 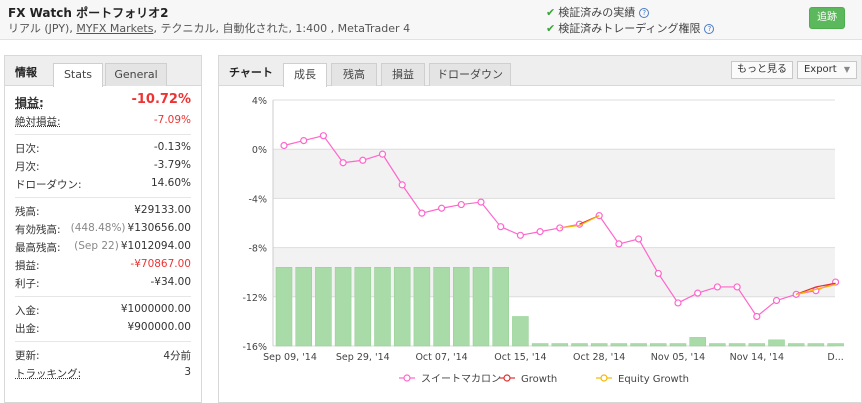 I want to click on stat-label: 月次:, so click(x=27, y=167).